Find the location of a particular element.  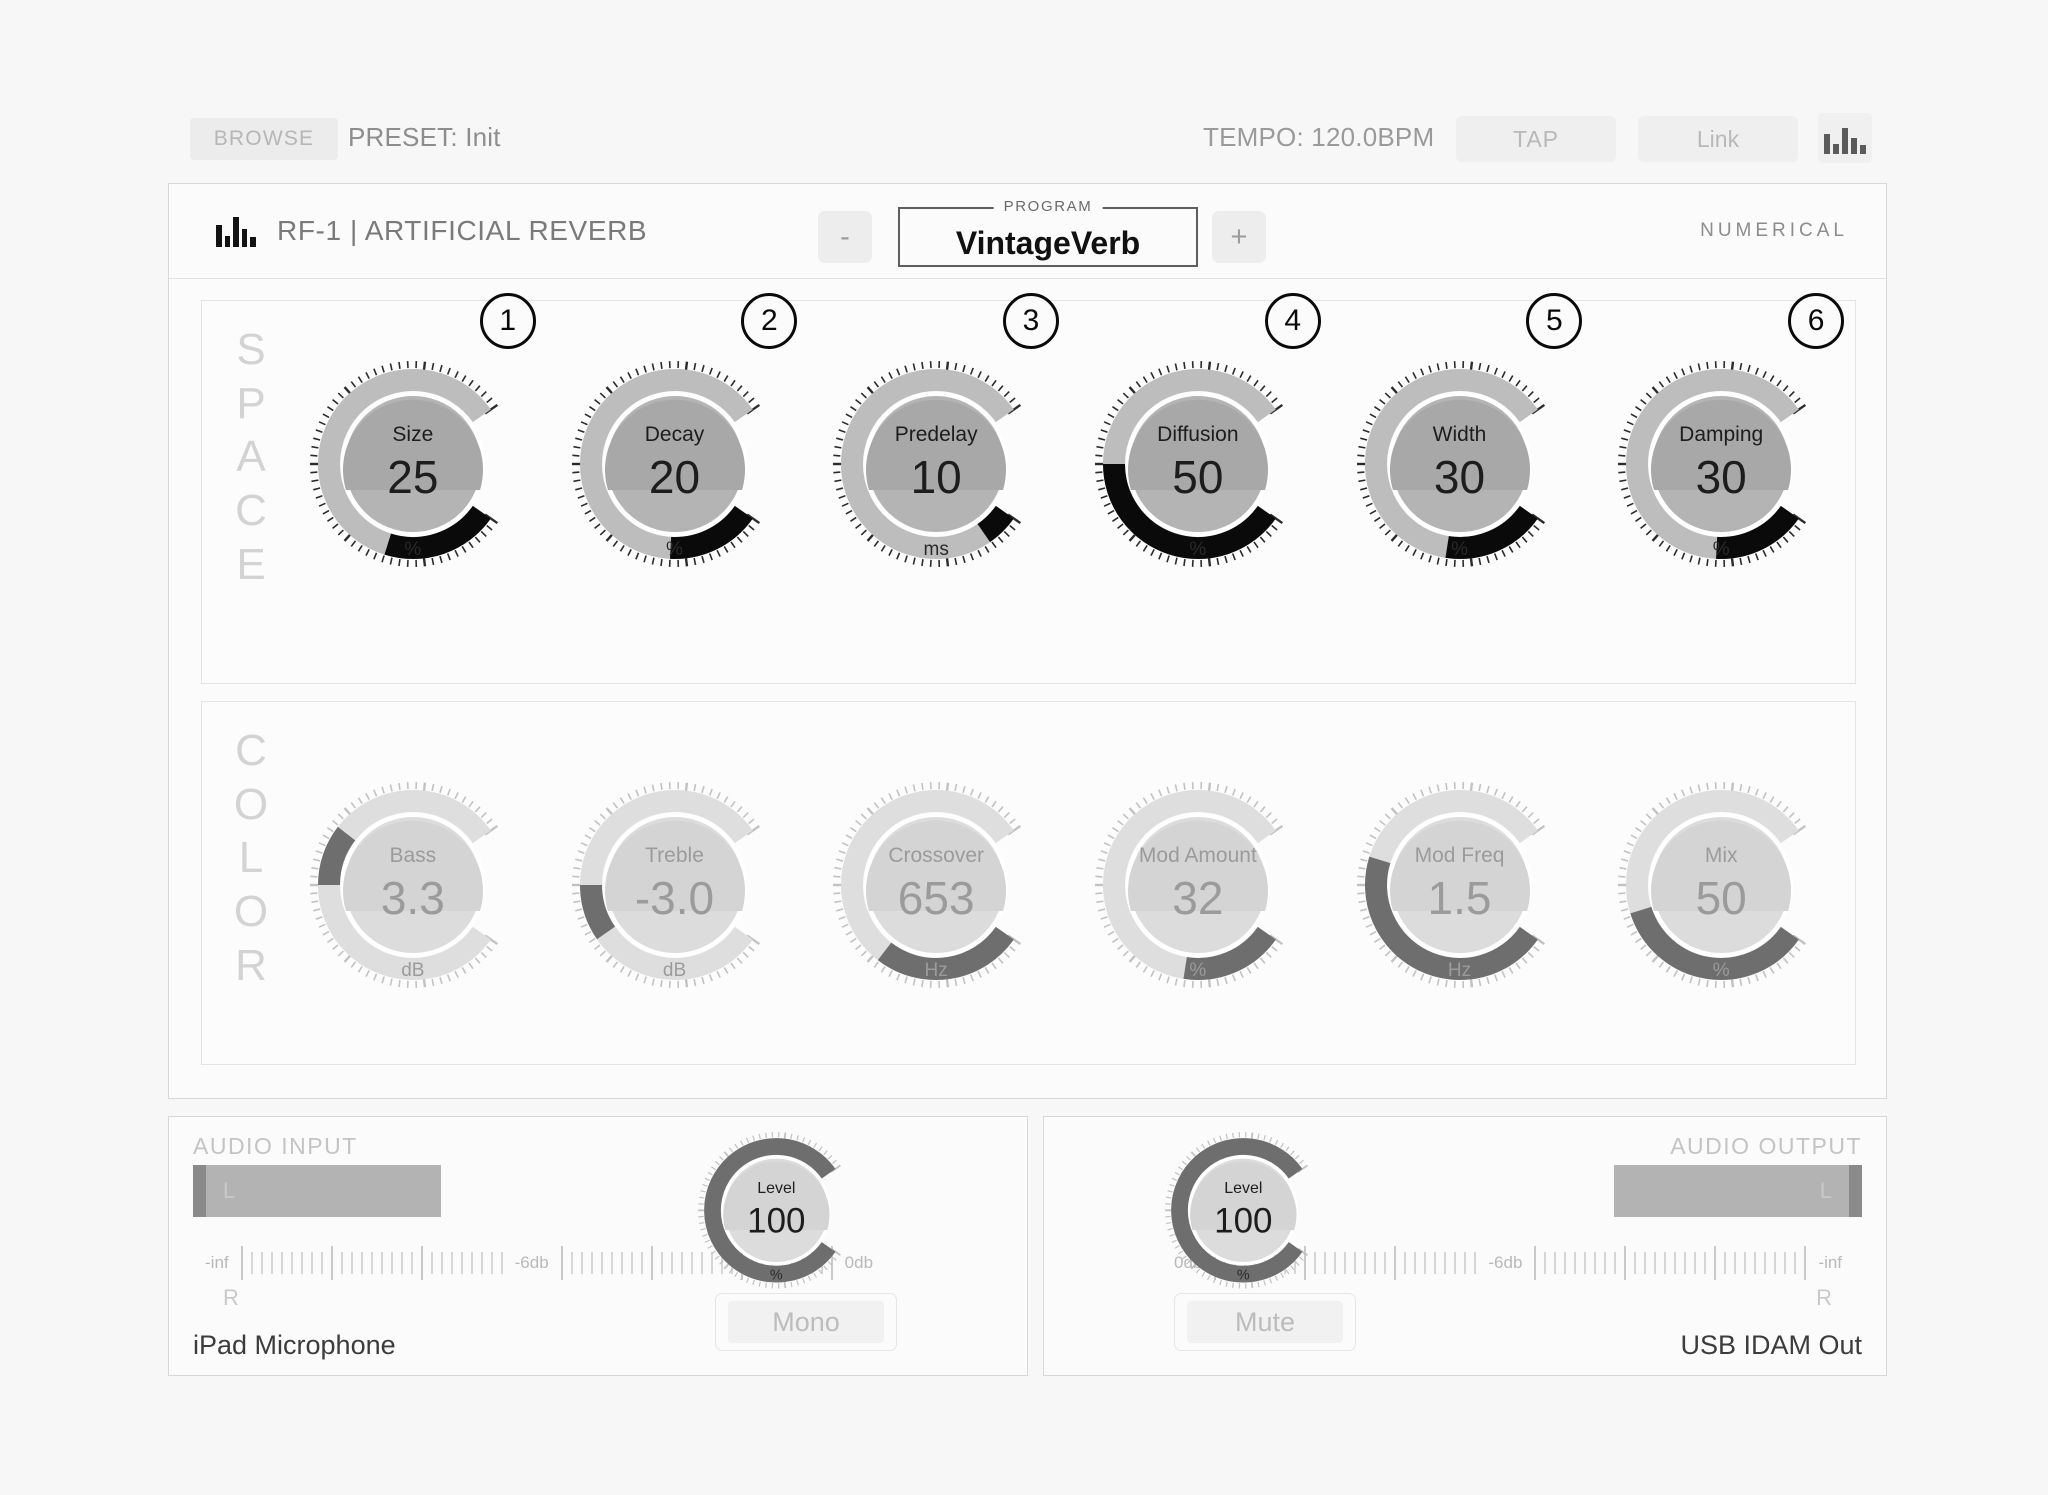

mono-label: Mono is located at coordinates (806, 1322).